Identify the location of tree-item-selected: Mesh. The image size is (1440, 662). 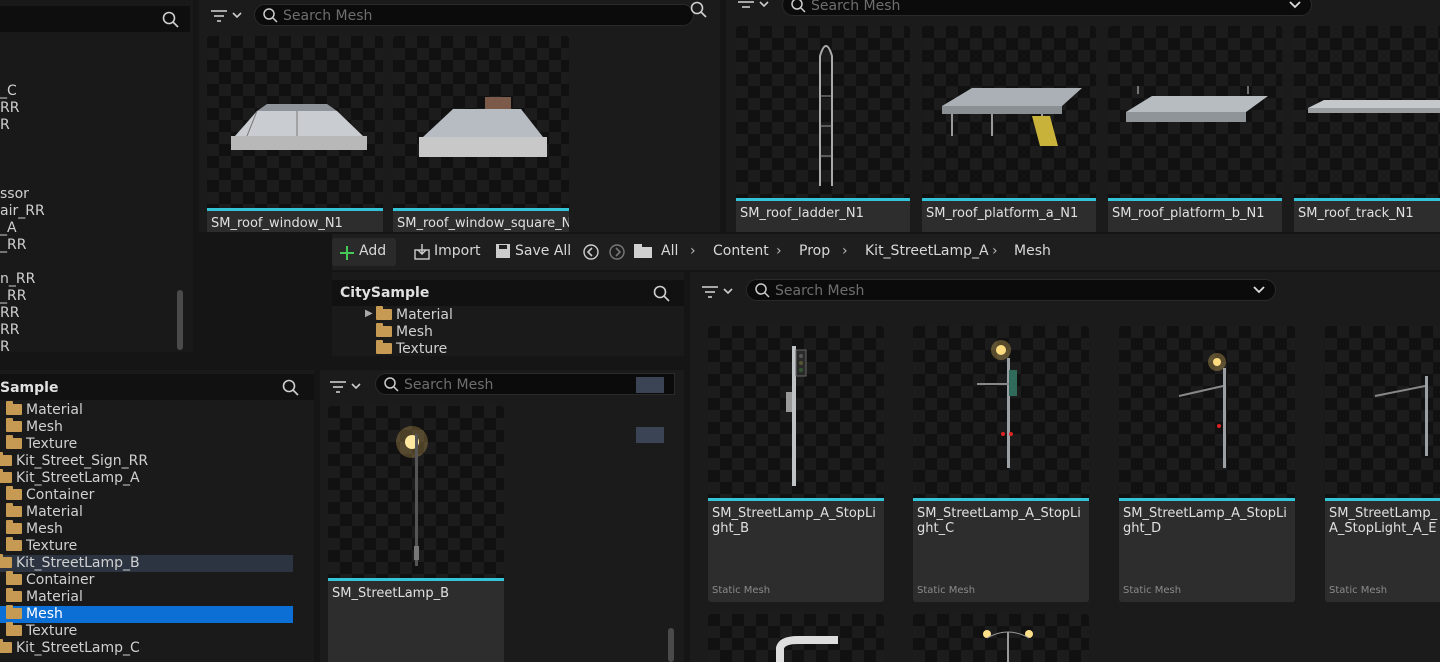
(34, 614).